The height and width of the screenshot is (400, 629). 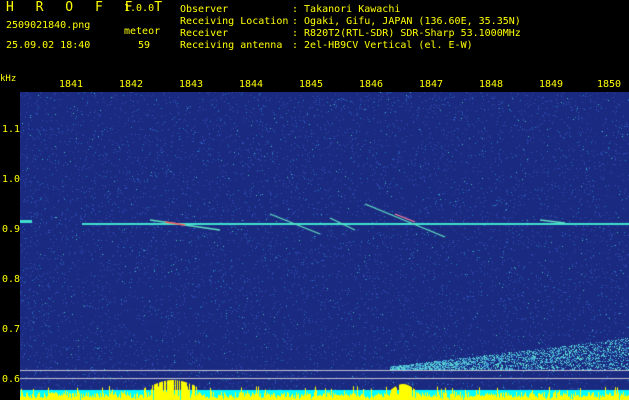 What do you see at coordinates (382, 45) in the screenshot?
I see `antenna-value: : 2el-HB9CV Vertical (el. E-W)` at bounding box center [382, 45].